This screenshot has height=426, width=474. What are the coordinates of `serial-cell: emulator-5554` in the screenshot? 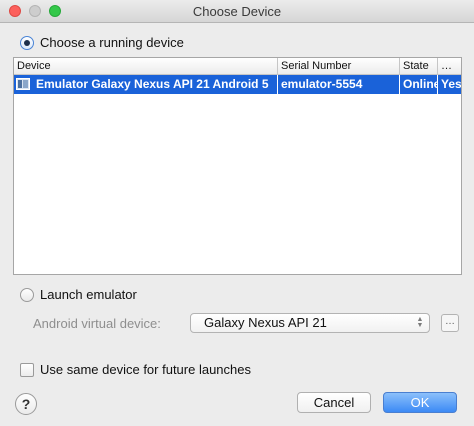 It's located at (339, 84).